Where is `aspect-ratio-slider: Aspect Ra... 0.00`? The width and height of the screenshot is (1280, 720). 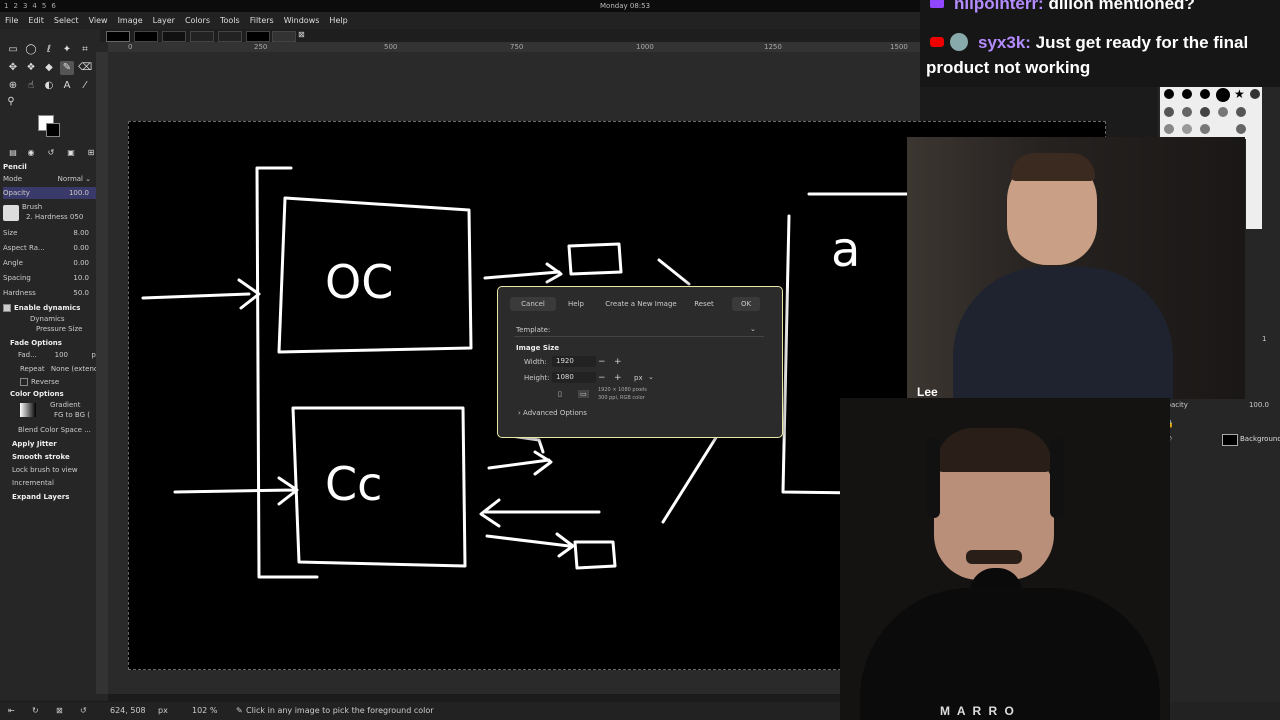
aspect-ratio-slider: Aspect Ra... 0.00 is located at coordinates (54, 248).